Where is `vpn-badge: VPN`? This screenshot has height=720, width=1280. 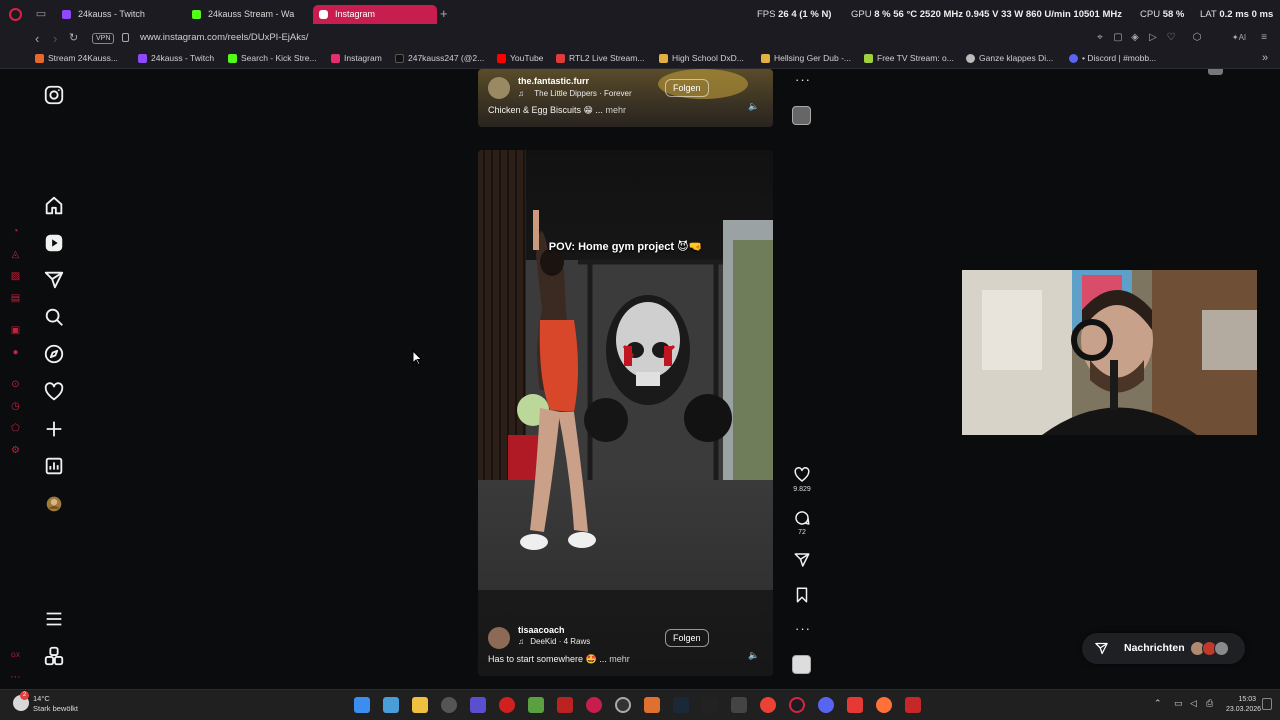 vpn-badge: VPN is located at coordinates (103, 38).